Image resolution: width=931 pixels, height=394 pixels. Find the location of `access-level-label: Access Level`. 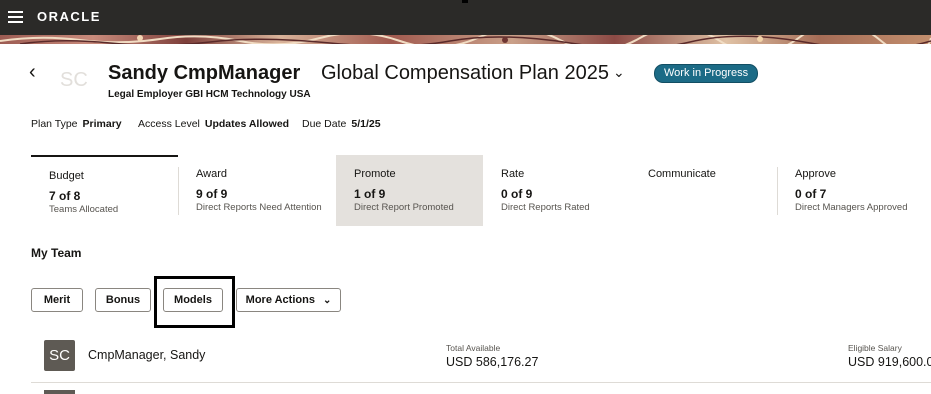

access-level-label: Access Level is located at coordinates (169, 124).